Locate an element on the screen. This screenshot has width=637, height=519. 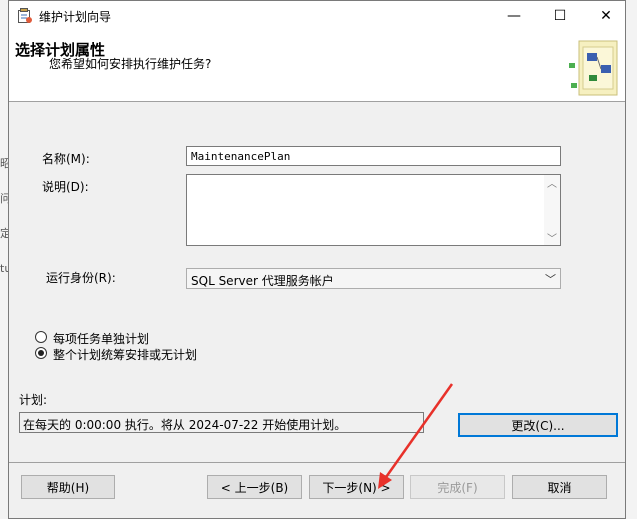
wizard-banner-icon is located at coordinates (594, 67).